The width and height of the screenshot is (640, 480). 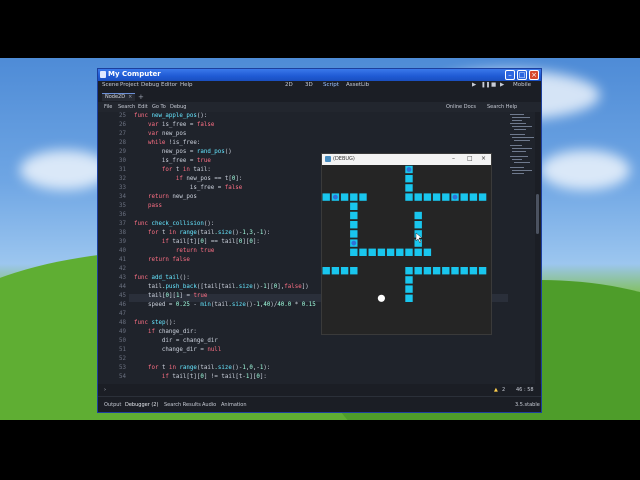 I want to click on code-line: if new_pos == t[0]:, so click(x=188, y=179).